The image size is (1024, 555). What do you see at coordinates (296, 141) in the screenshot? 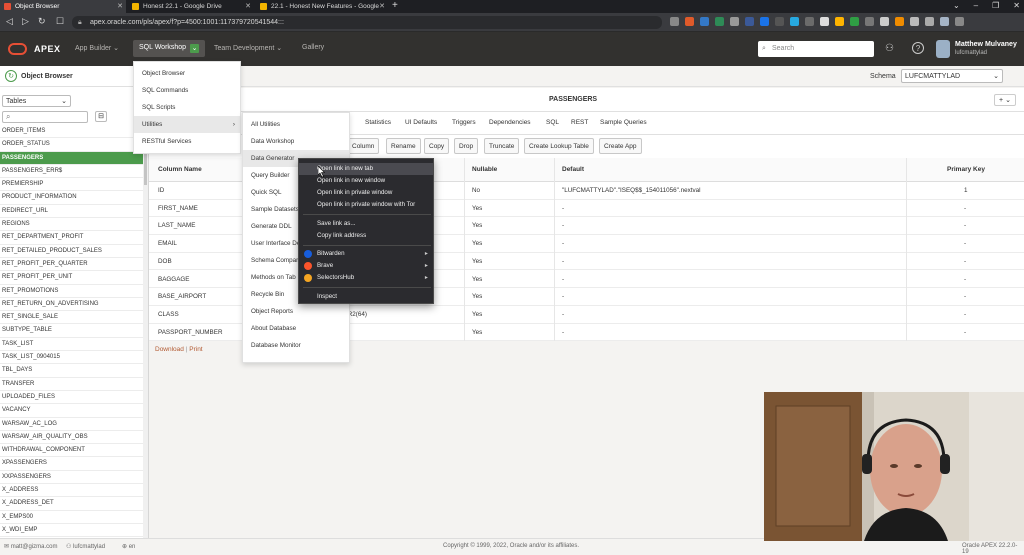
I see `utilities-item-data-workshop: Data Workshop` at bounding box center [296, 141].